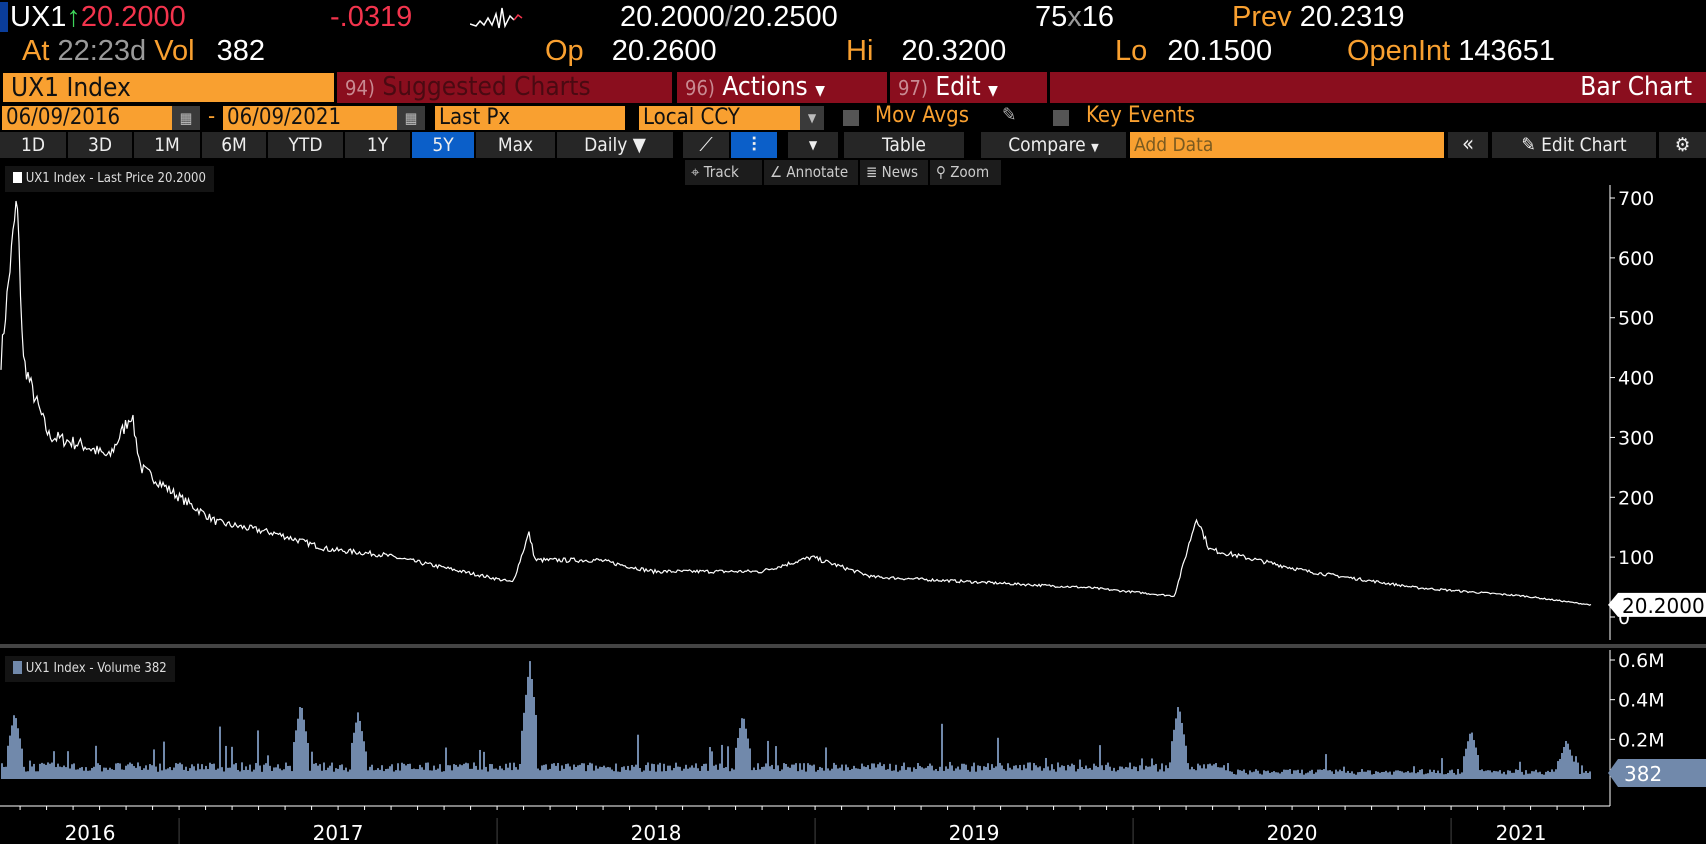 The width and height of the screenshot is (1706, 844). I want to click on last-volume-label: 382, so click(1643, 774).